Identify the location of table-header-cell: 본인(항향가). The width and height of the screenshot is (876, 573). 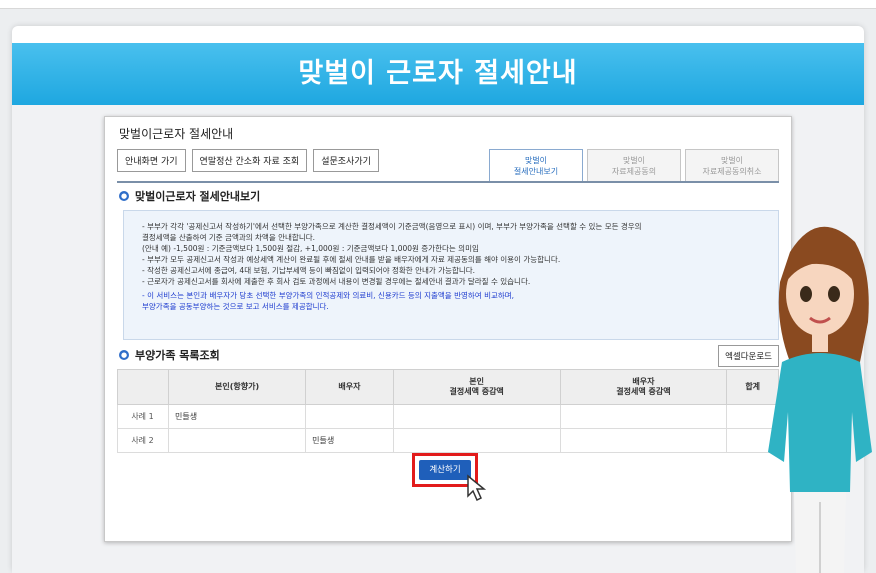
(237, 387).